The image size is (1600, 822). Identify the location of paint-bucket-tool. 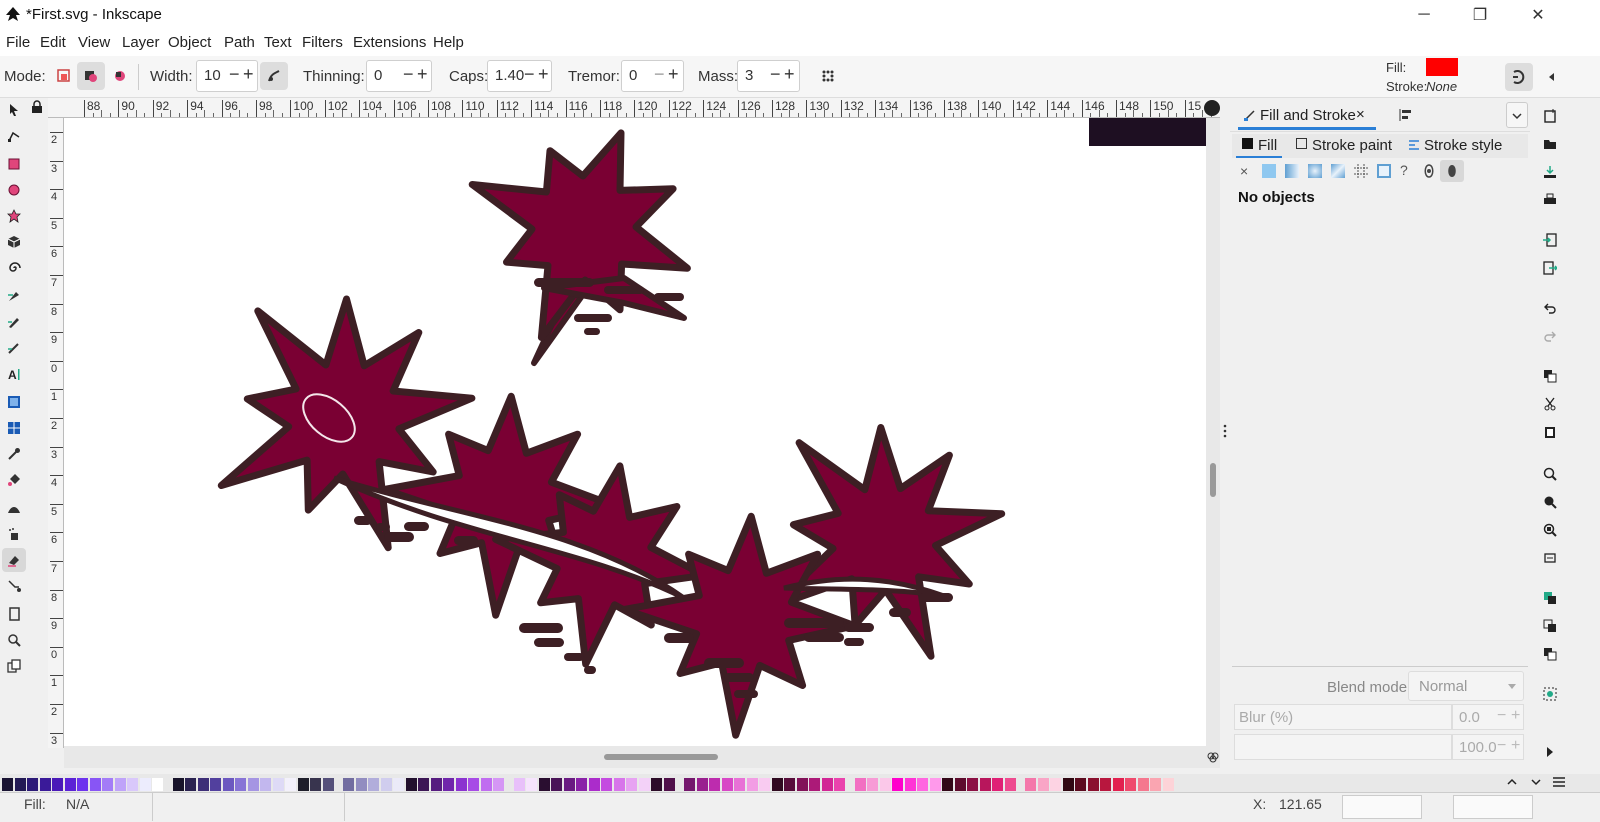
(14, 480).